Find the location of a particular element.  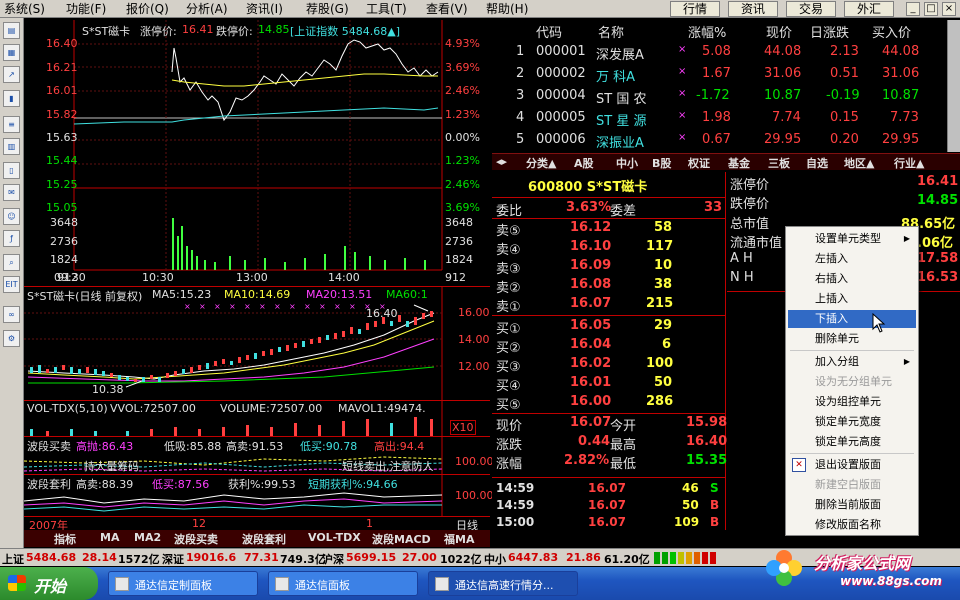

menu-function: 功能(F) is located at coordinates (86, 9).